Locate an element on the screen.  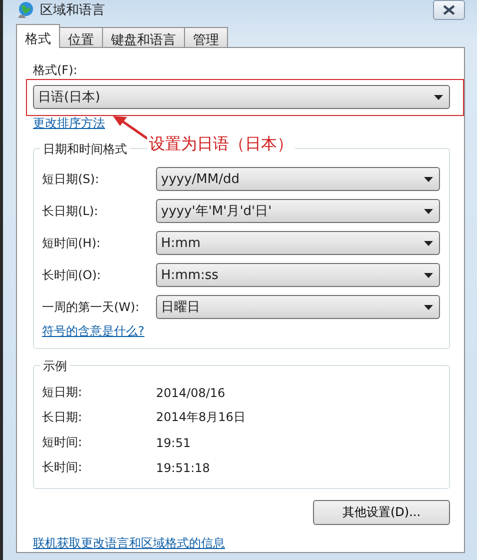
group-title: 示例 is located at coordinates (55, 366).